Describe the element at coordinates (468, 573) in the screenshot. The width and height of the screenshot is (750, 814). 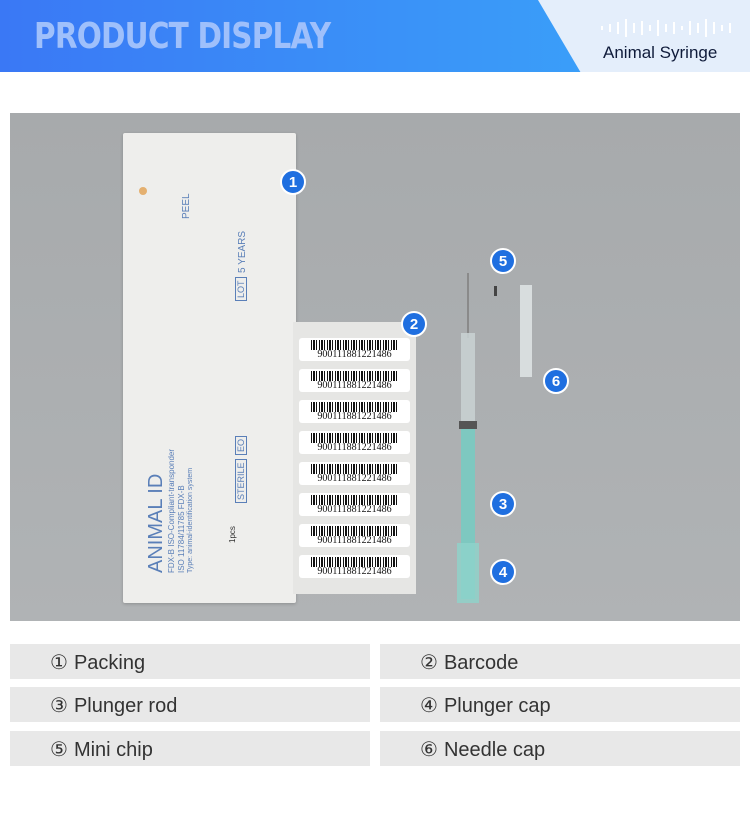
I see `plunger-cap` at that location.